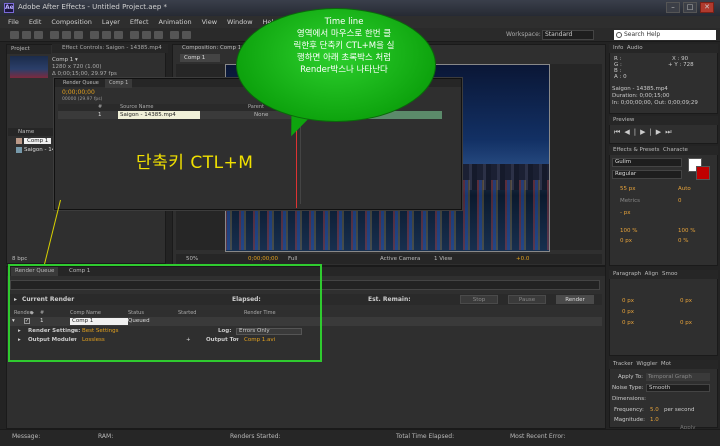 The height and width of the screenshot is (446, 720). What do you see at coordinates (71, 22) in the screenshot?
I see `menu-composition: Composition` at bounding box center [71, 22].